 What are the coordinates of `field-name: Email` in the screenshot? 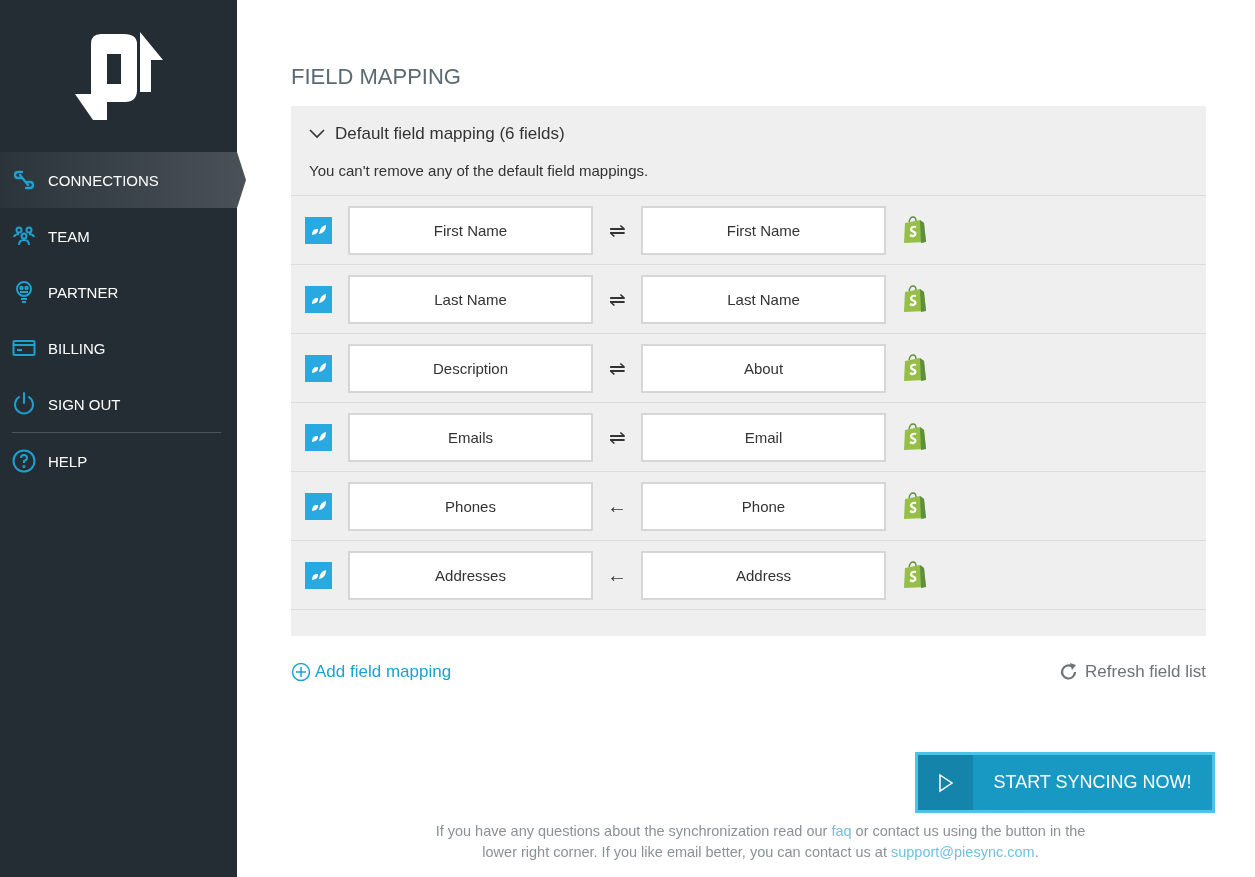 It's located at (763, 437).